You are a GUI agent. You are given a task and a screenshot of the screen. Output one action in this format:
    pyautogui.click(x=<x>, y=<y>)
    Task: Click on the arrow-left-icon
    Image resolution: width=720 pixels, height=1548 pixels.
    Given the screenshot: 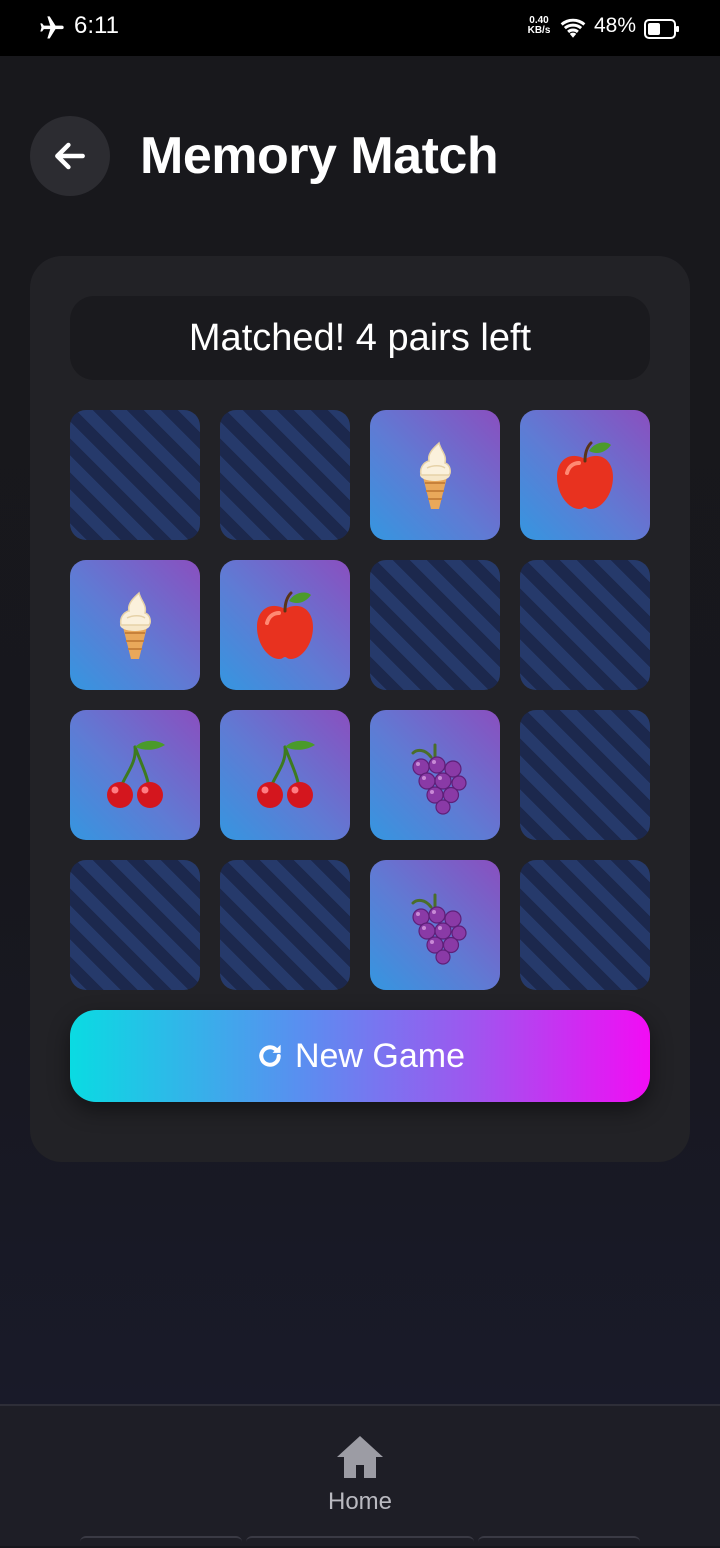 What is the action you would take?
    pyautogui.click(x=70, y=156)
    